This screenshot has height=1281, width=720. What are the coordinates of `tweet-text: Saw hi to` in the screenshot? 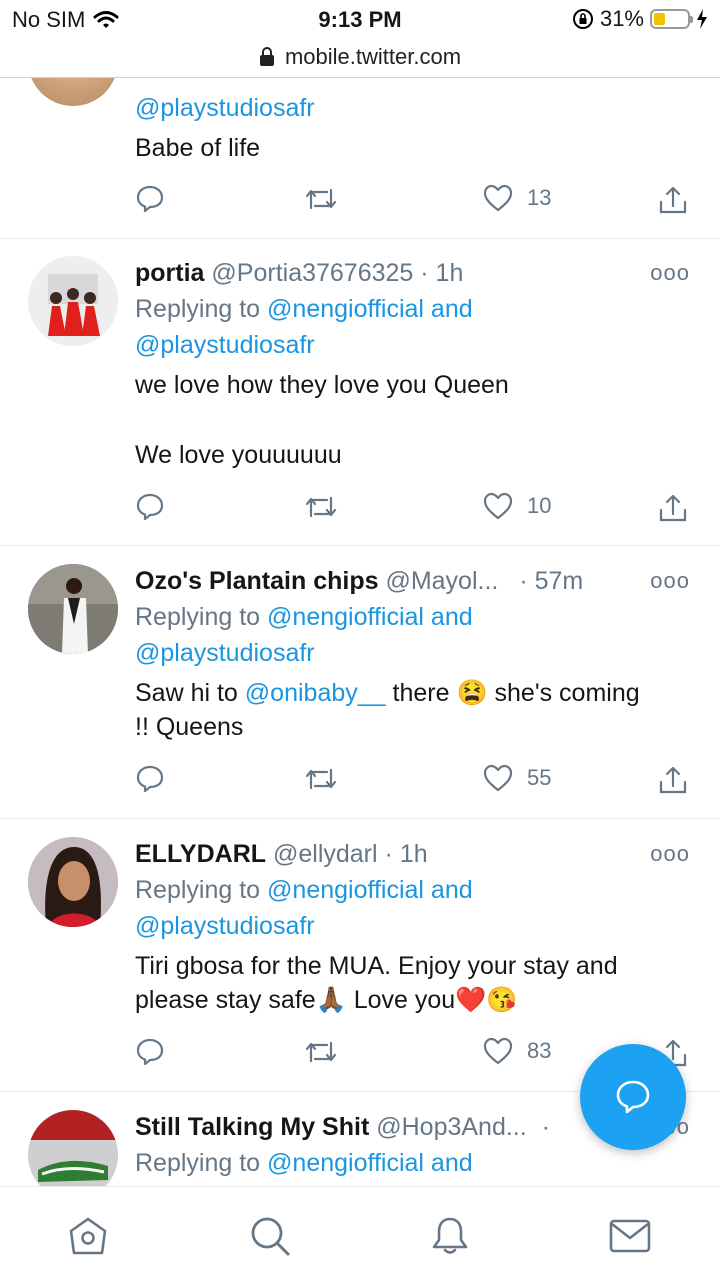 It's located at (186, 693).